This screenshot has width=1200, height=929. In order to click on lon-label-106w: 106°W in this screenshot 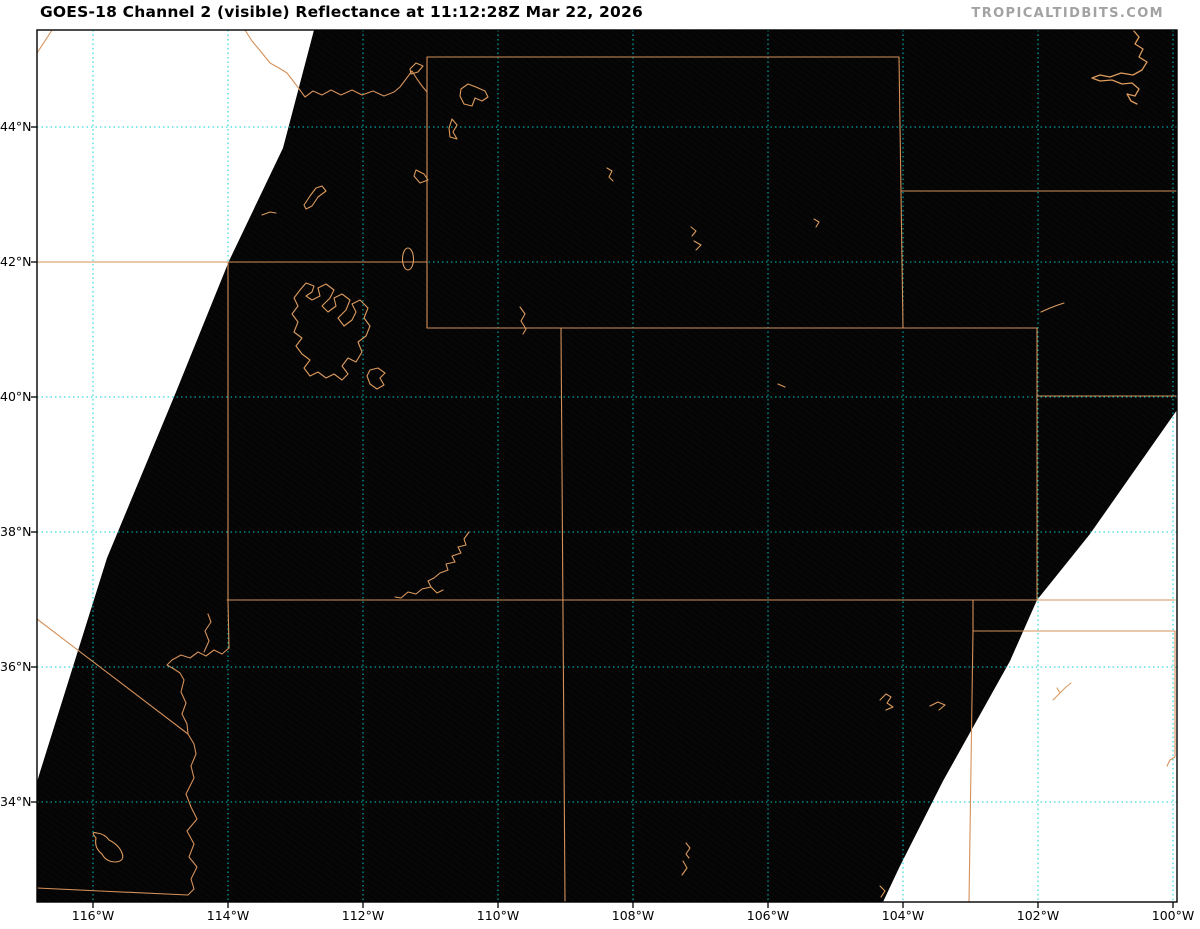, I will do `click(768, 915)`.